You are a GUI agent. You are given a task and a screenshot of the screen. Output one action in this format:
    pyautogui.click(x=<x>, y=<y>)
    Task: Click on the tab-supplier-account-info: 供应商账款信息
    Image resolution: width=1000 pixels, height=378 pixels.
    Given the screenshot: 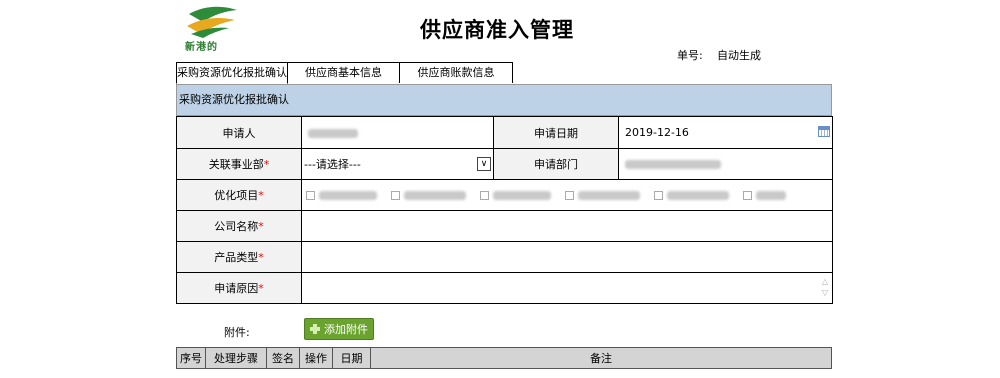 What is the action you would take?
    pyautogui.click(x=456, y=72)
    